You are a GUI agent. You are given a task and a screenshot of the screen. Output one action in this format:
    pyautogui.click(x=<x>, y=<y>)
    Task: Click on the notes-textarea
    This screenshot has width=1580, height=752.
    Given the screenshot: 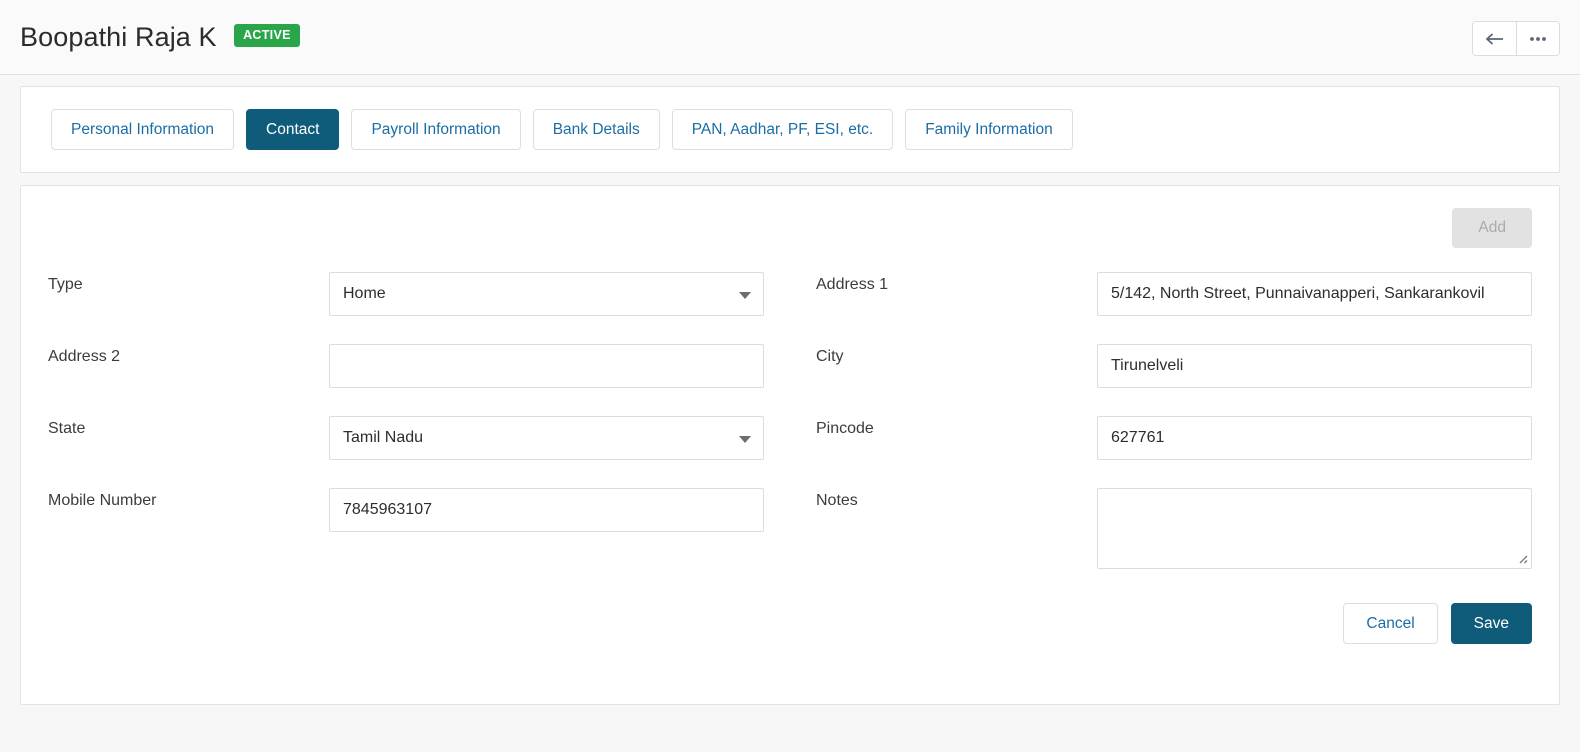 What is the action you would take?
    pyautogui.click(x=1314, y=529)
    